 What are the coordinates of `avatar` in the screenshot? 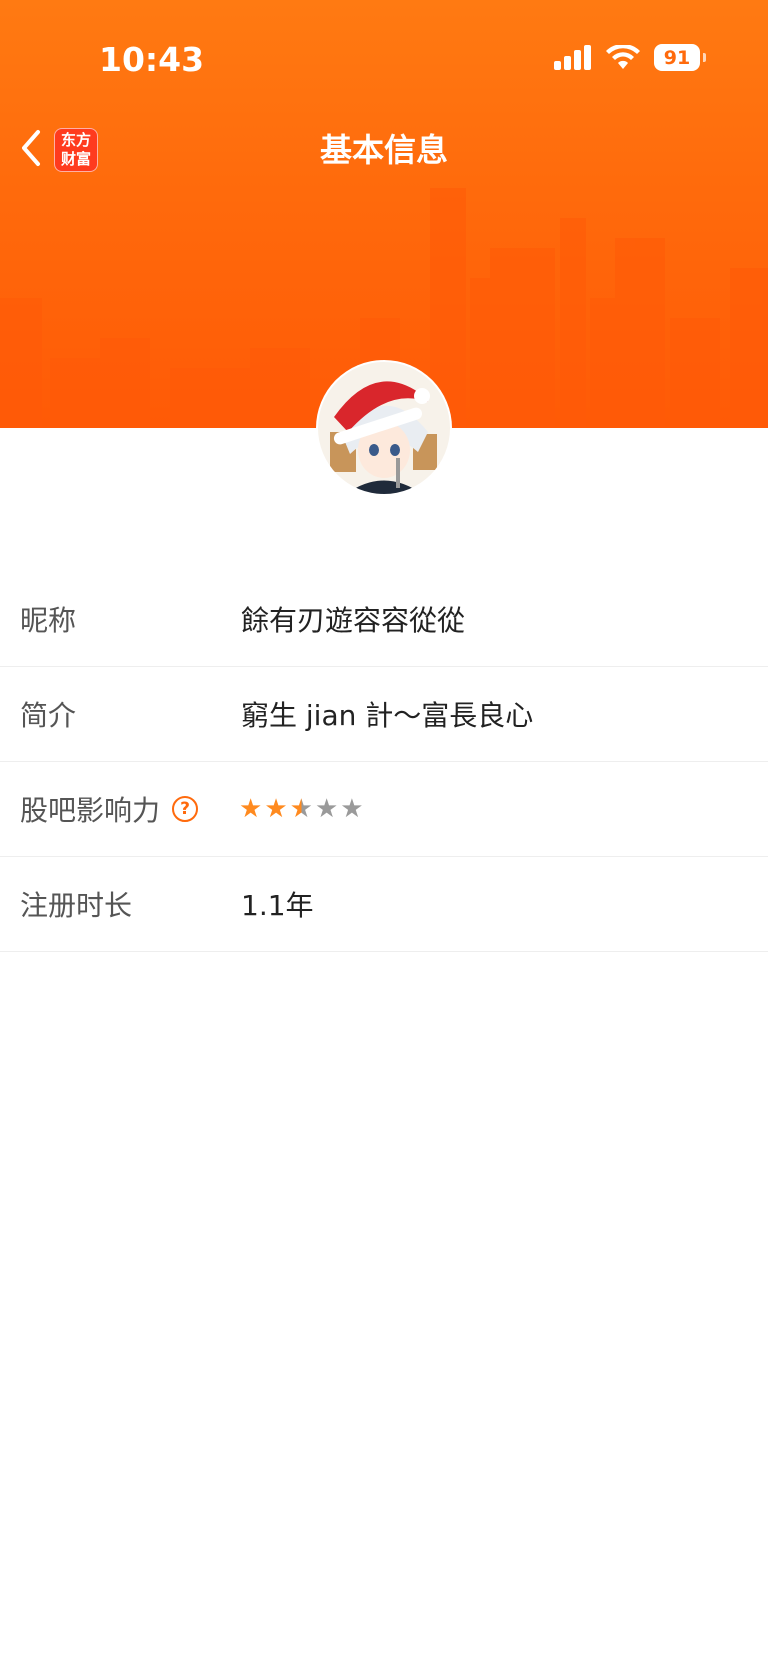 It's located at (384, 428).